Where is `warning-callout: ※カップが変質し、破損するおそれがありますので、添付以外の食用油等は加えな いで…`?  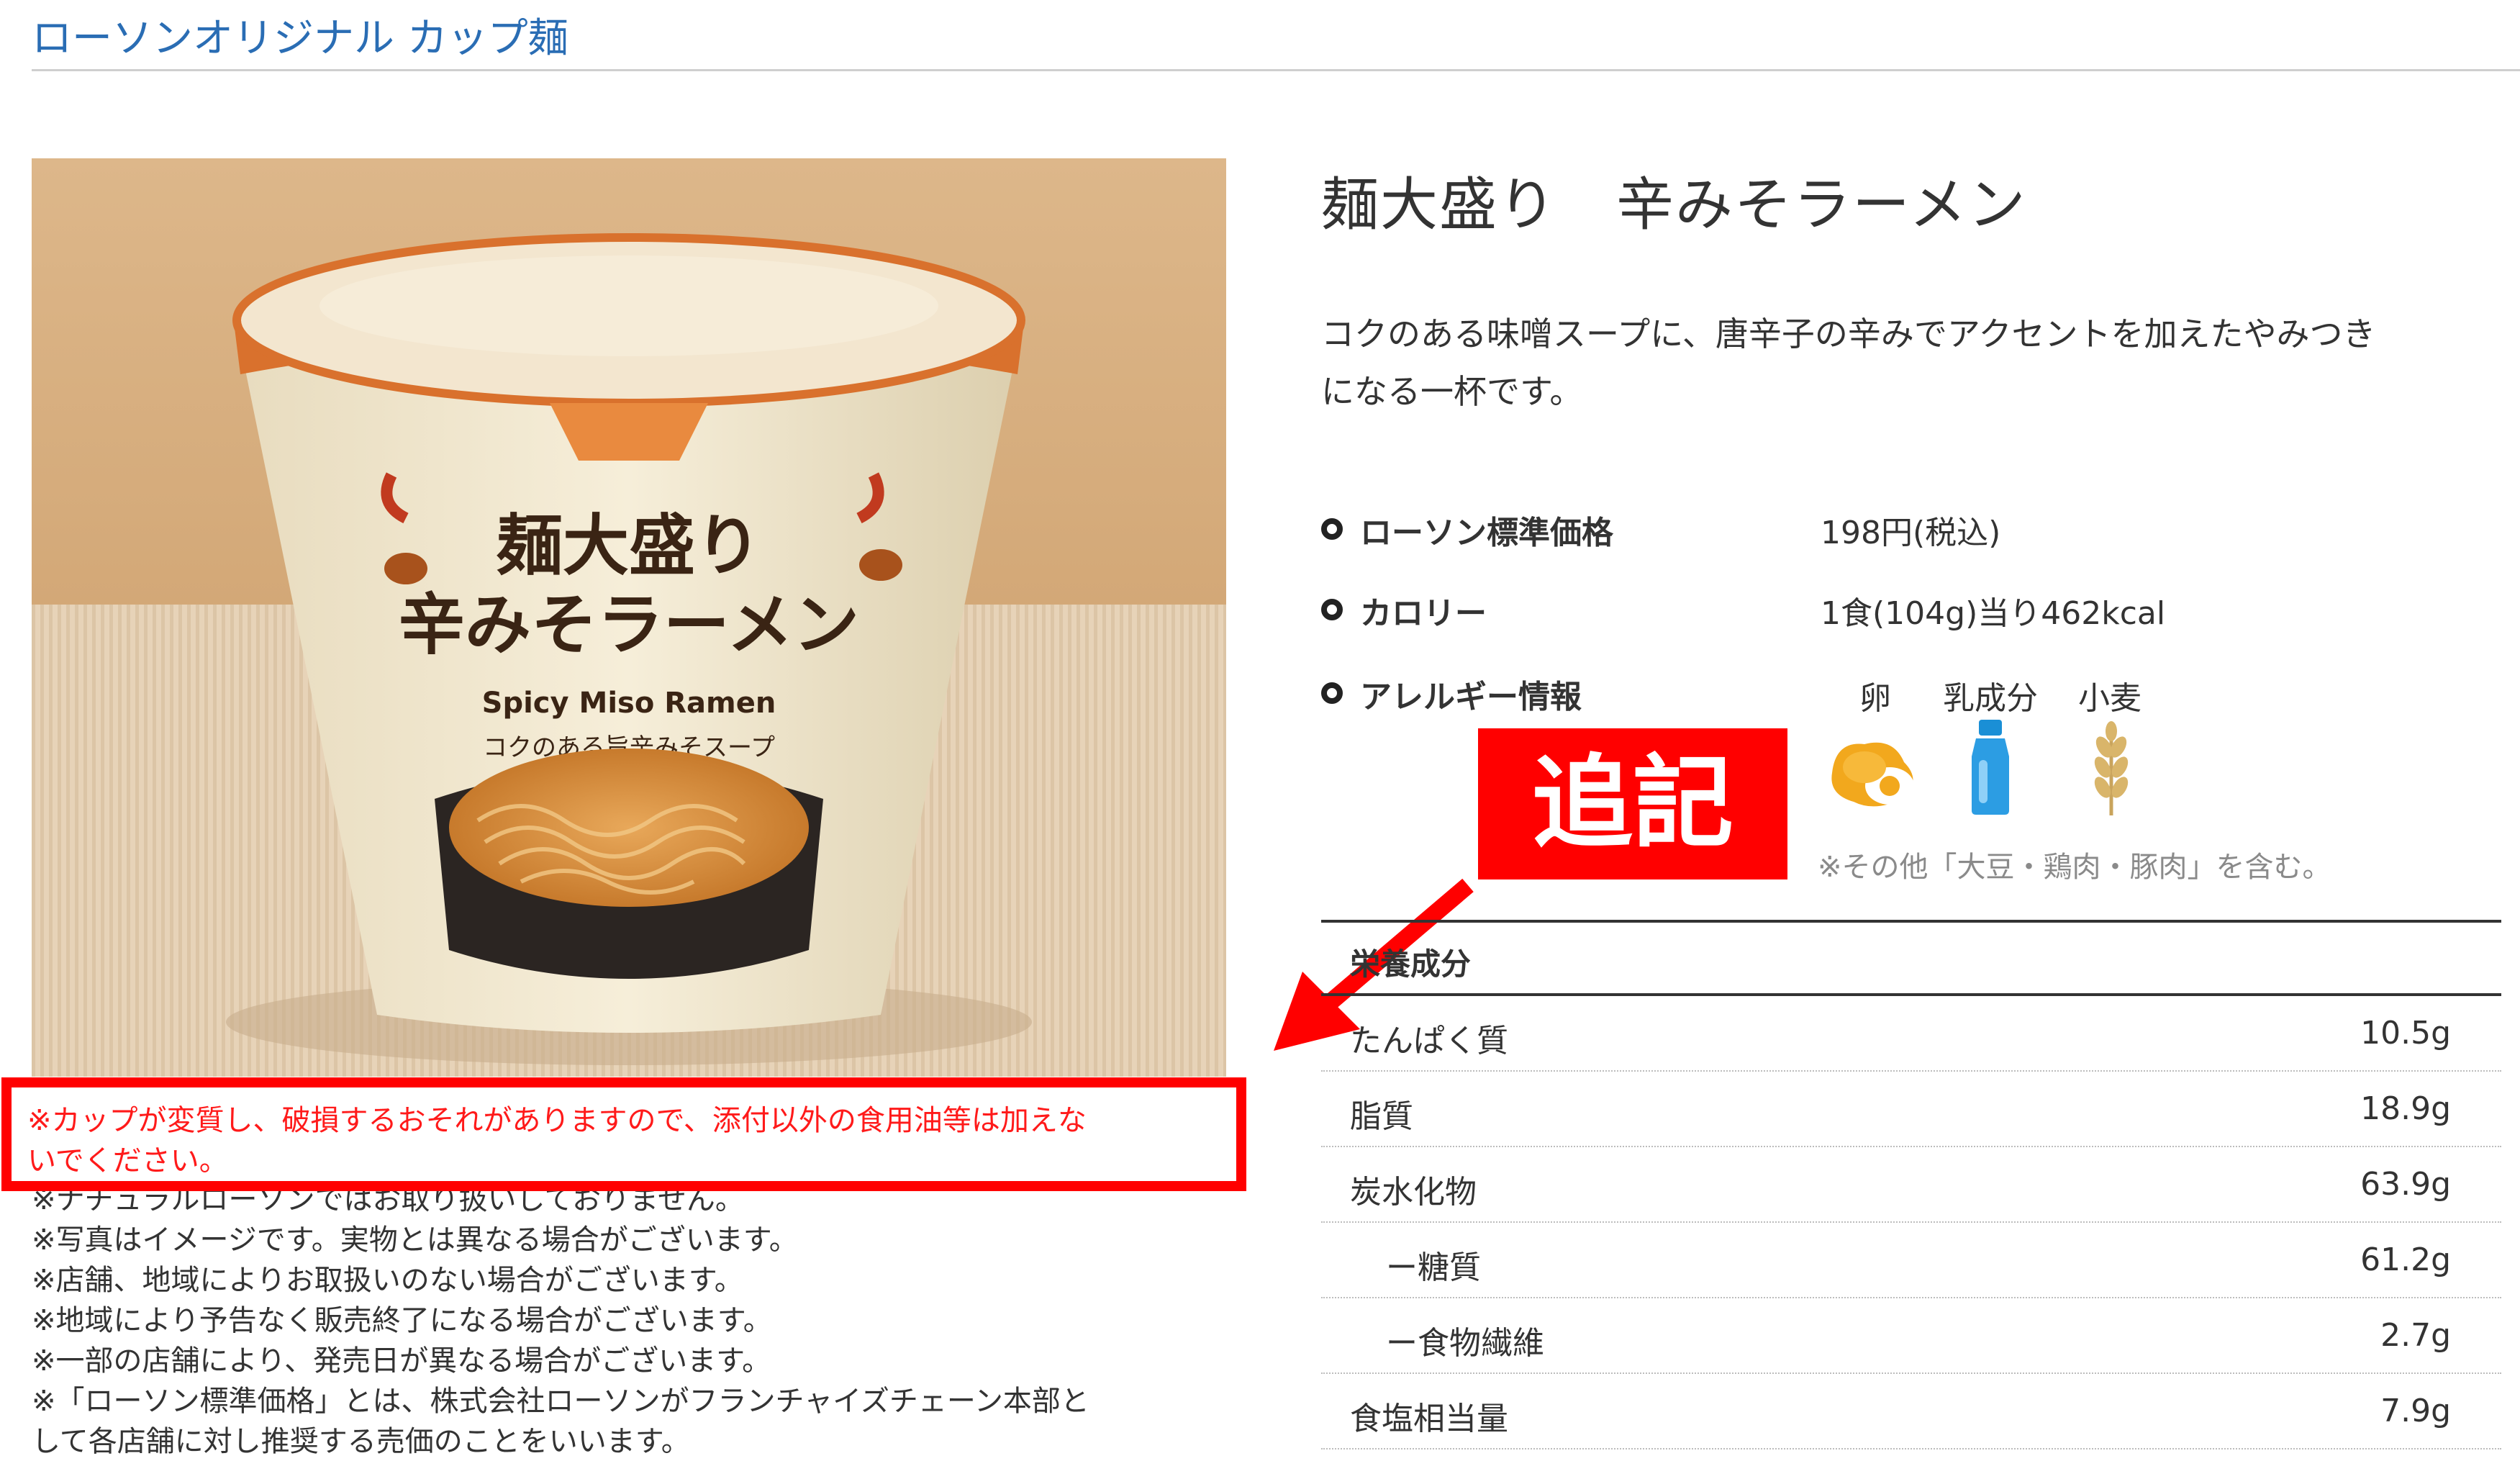
warning-callout: ※カップが変質し、破損するおそれがありますので、添付以外の食用油等は加えな いで… is located at coordinates (623, 1134).